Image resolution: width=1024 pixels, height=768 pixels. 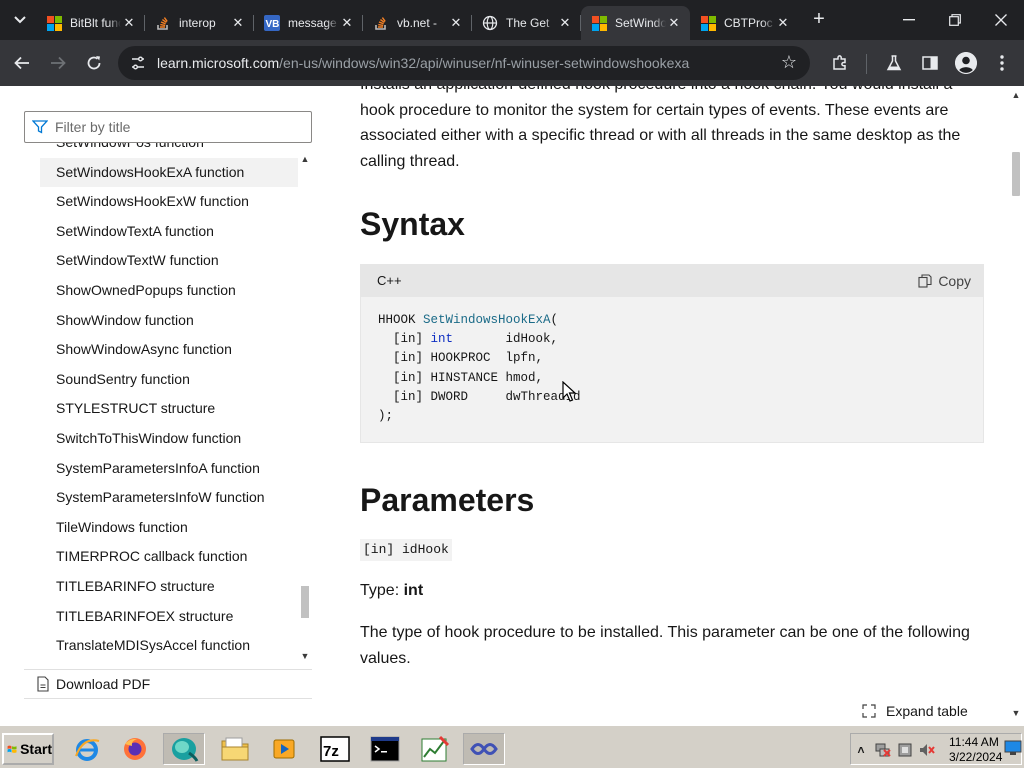 What do you see at coordinates (1016, 403) in the screenshot?
I see `page-scrollbar: ▲ ▼` at bounding box center [1016, 403].